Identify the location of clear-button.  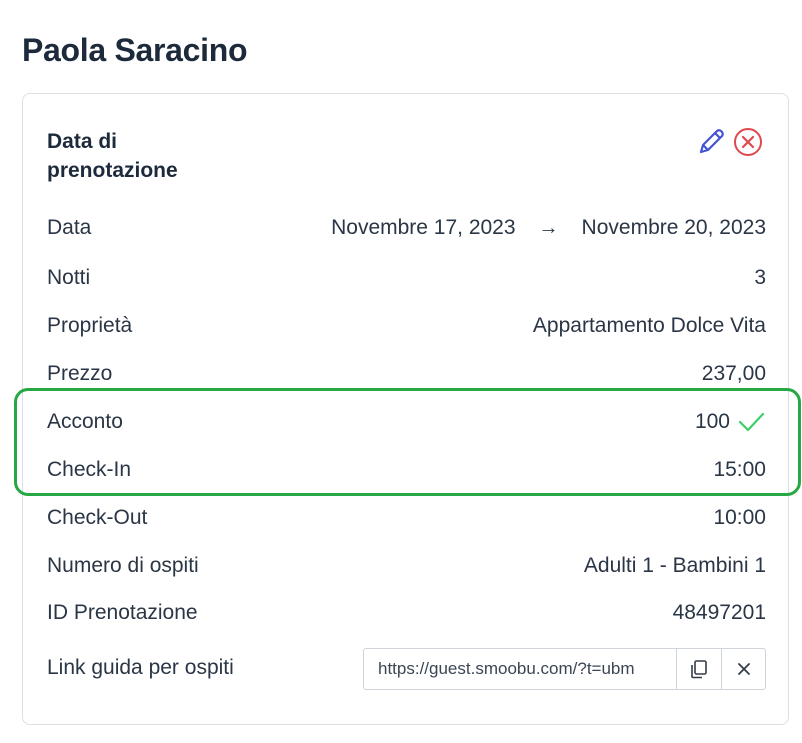
(743, 669).